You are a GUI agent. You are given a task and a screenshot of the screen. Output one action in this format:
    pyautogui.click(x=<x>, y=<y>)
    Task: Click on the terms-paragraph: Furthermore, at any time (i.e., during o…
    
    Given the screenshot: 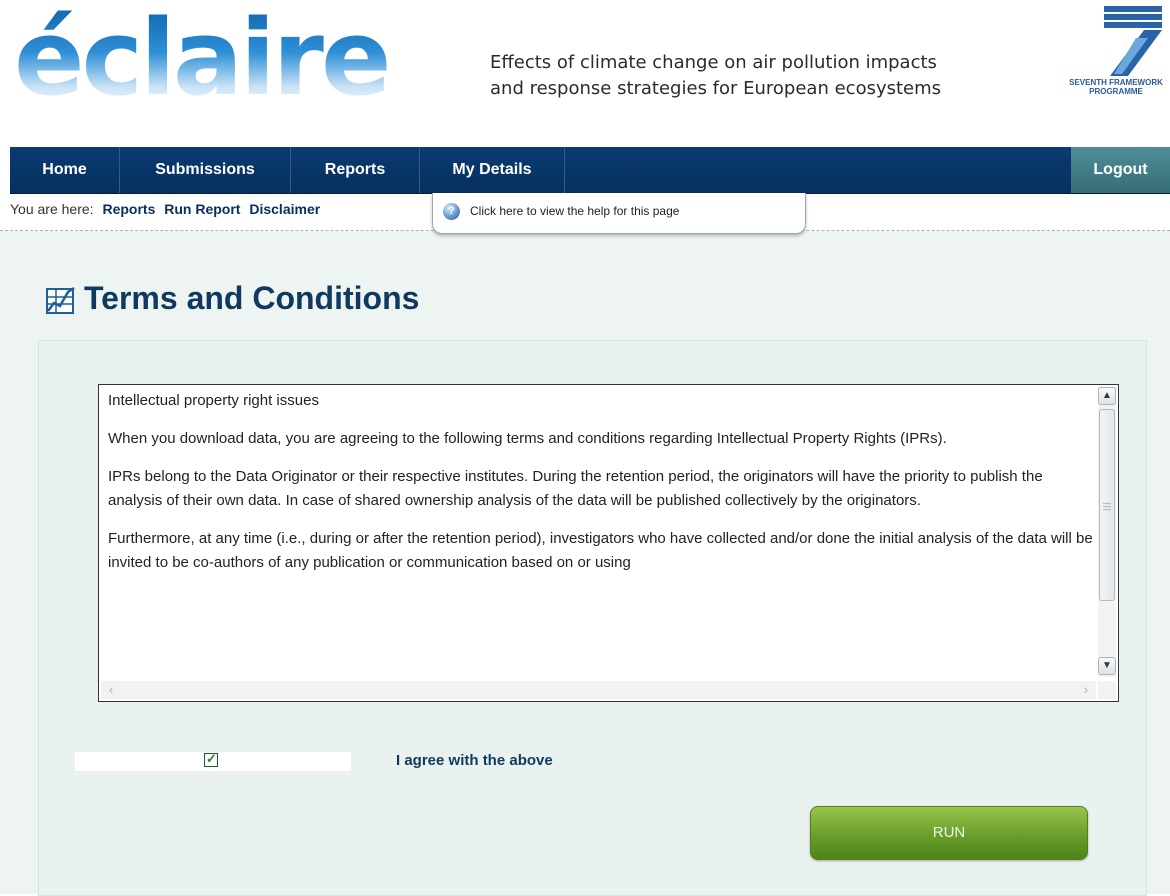 What is the action you would take?
    pyautogui.click(x=600, y=550)
    